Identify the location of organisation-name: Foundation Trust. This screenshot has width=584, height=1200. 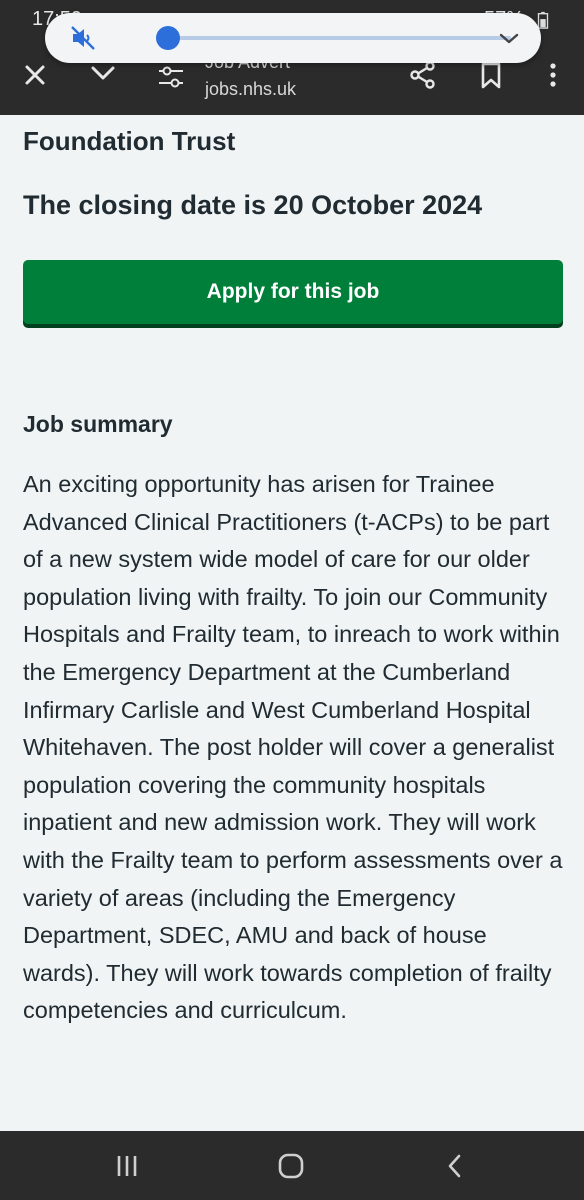
(129, 141).